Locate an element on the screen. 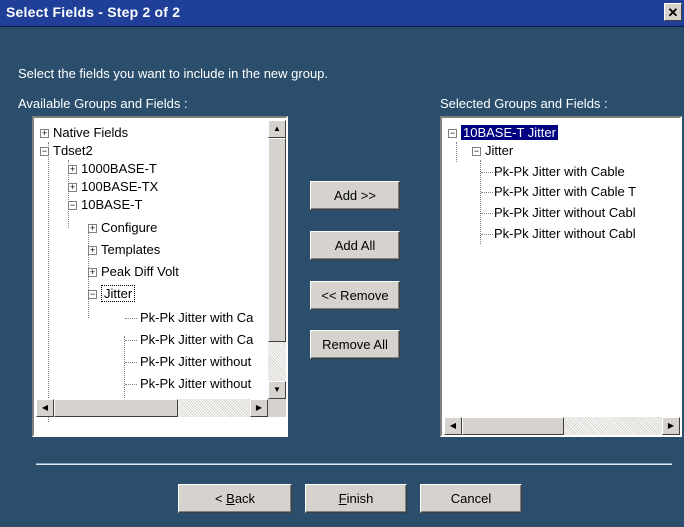  scroll-up-button: ▲ is located at coordinates (277, 129).